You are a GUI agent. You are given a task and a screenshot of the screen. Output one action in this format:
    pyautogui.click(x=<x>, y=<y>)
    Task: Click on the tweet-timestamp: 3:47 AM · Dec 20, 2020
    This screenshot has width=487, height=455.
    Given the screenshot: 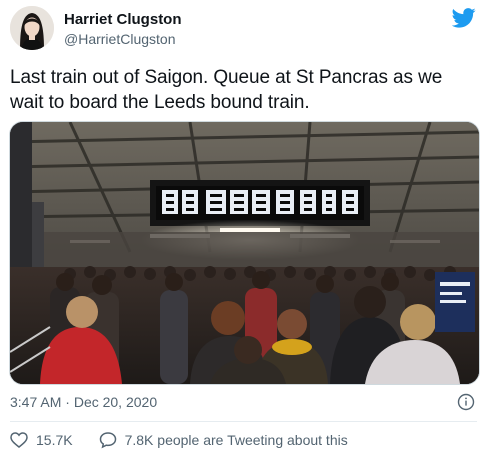 What is the action you would take?
    pyautogui.click(x=83, y=402)
    